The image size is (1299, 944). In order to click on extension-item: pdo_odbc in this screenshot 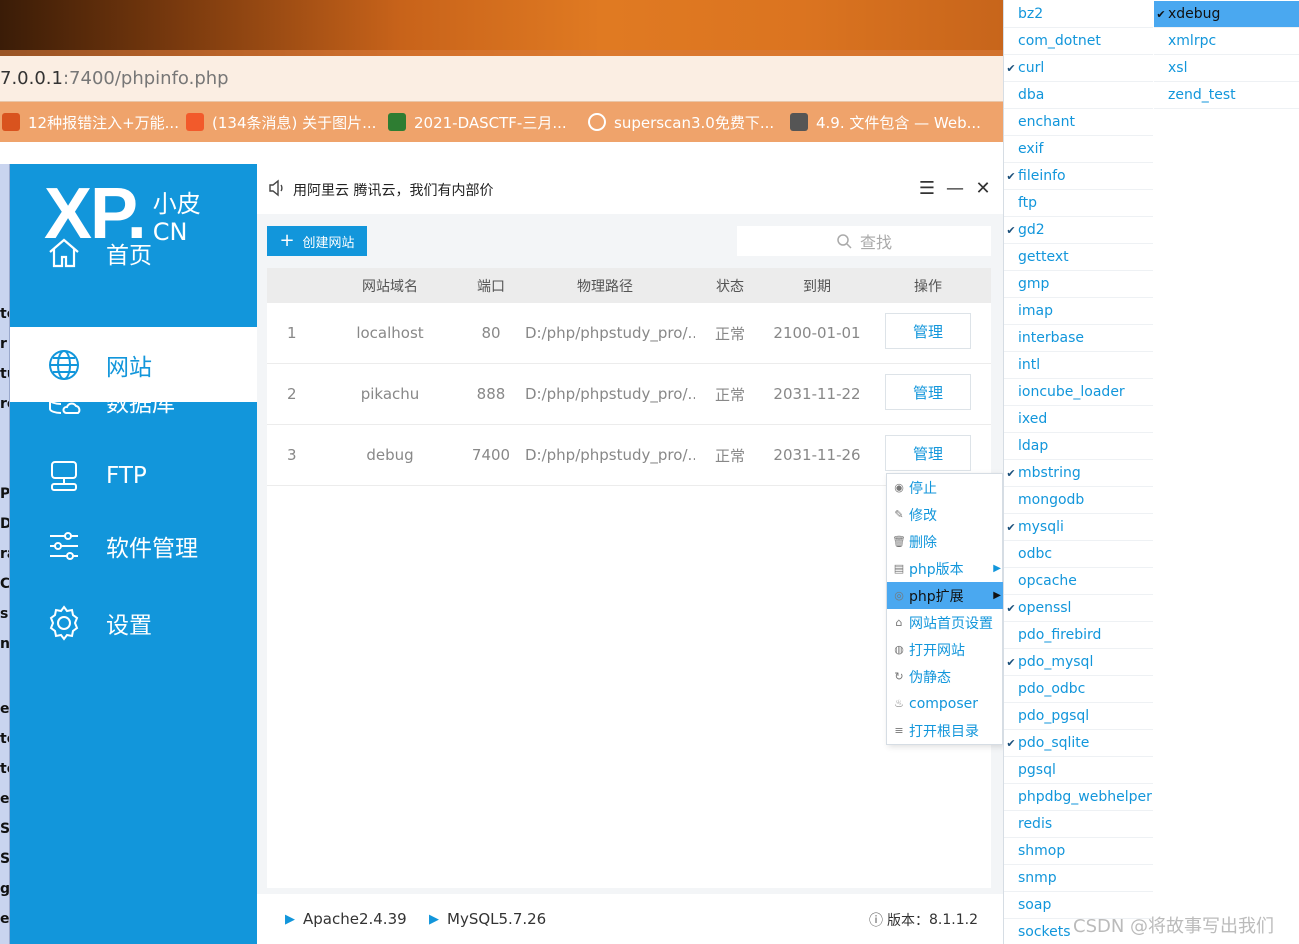, I will do `click(1078, 689)`.